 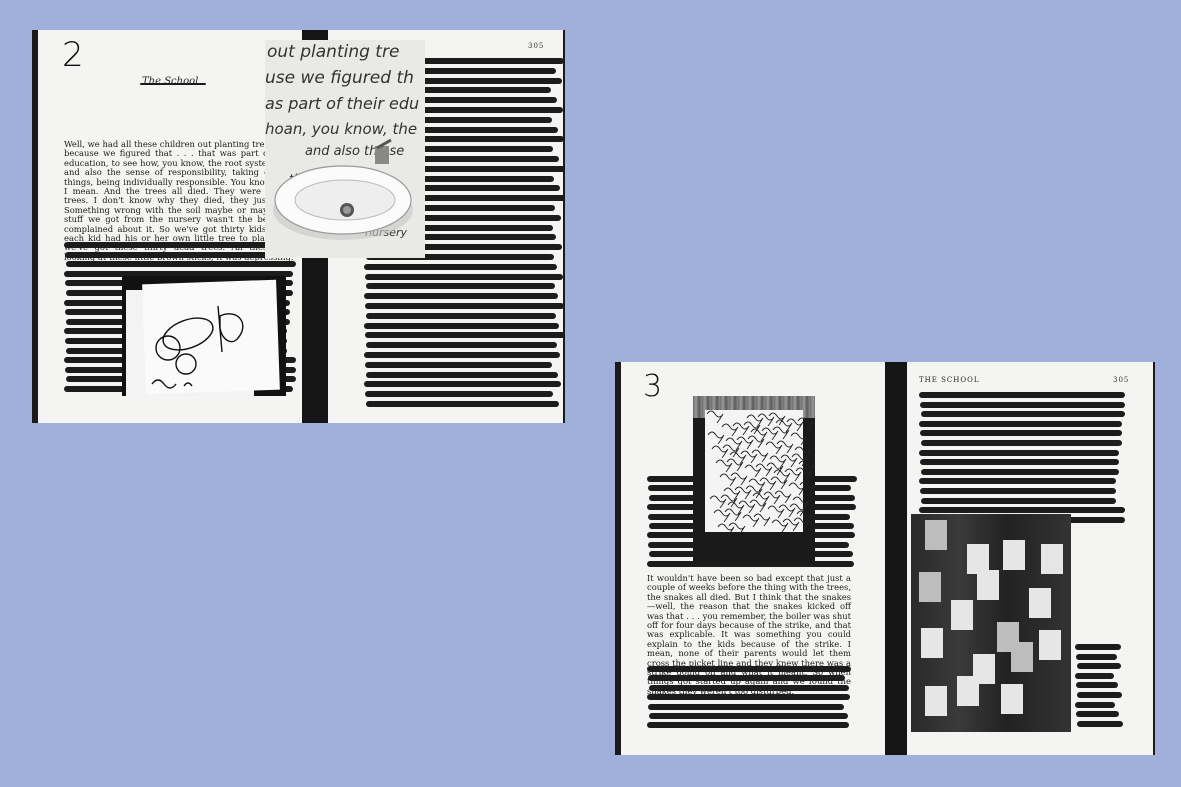 I want to click on sink-photo, so click(x=343, y=189).